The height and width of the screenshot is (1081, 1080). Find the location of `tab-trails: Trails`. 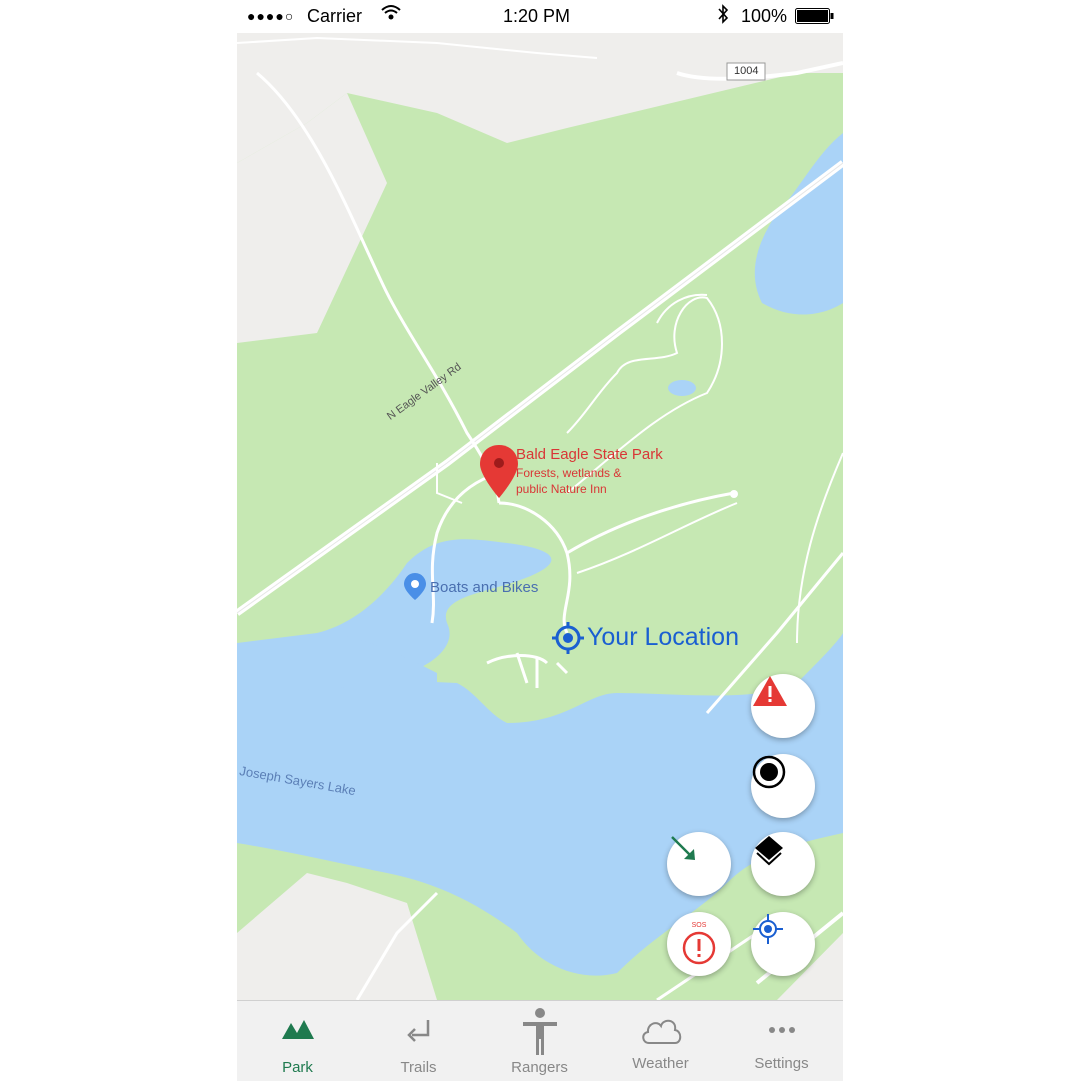

tab-trails: Trails is located at coordinates (418, 1041).